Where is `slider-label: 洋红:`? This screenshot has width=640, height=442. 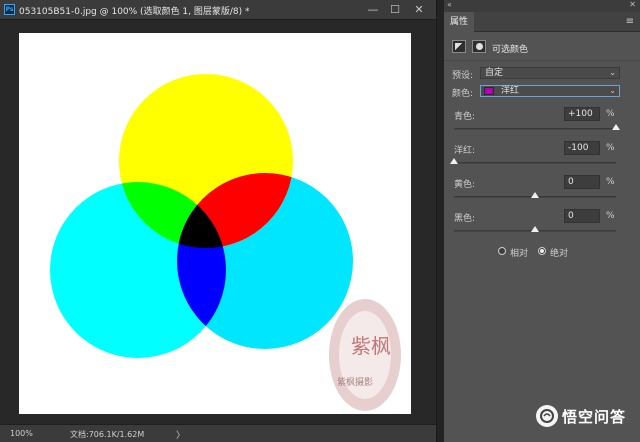
slider-label: 洋红: is located at coordinates (465, 151).